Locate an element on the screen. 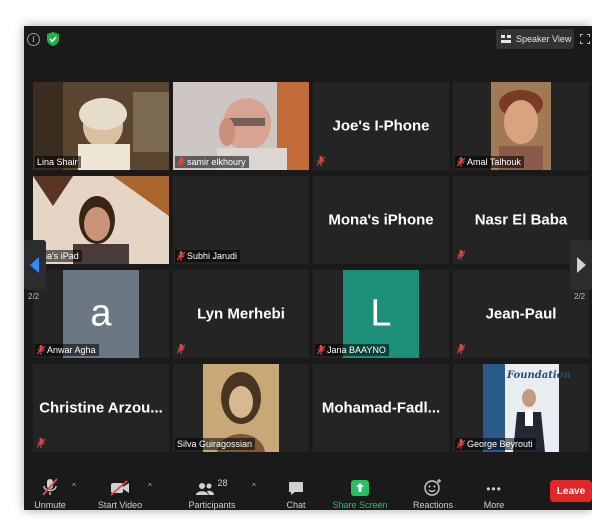 This screenshot has height=518, width=592. unmute-button: Unmute is located at coordinates (50, 492).